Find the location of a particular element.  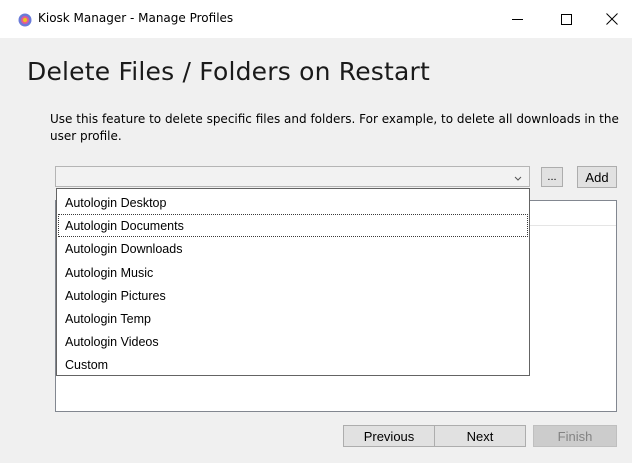

chevron-down-icon is located at coordinates (518, 176).